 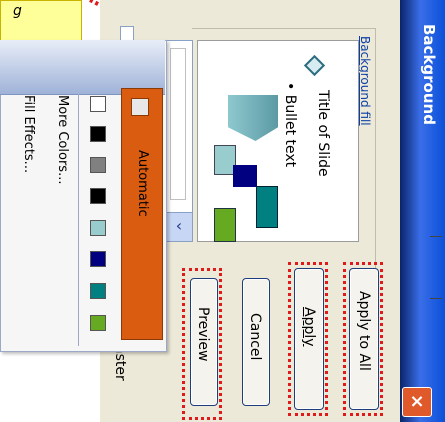 What do you see at coordinates (178, 124) in the screenshot?
I see `combo-field` at bounding box center [178, 124].